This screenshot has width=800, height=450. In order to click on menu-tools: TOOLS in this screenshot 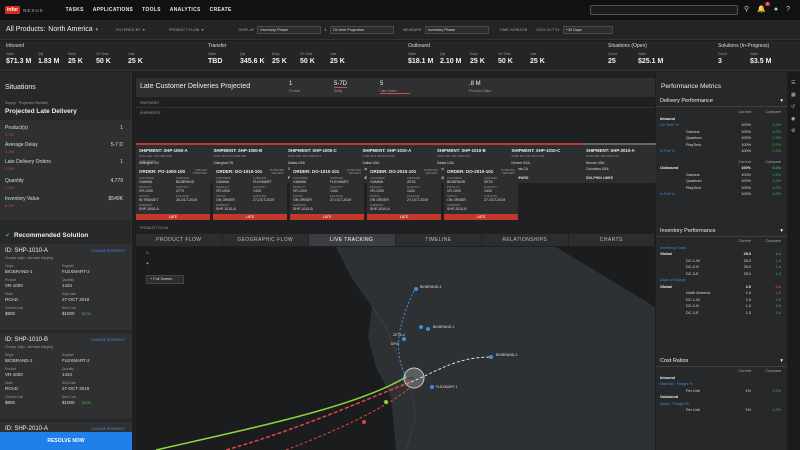, I will do `click(151, 10)`.